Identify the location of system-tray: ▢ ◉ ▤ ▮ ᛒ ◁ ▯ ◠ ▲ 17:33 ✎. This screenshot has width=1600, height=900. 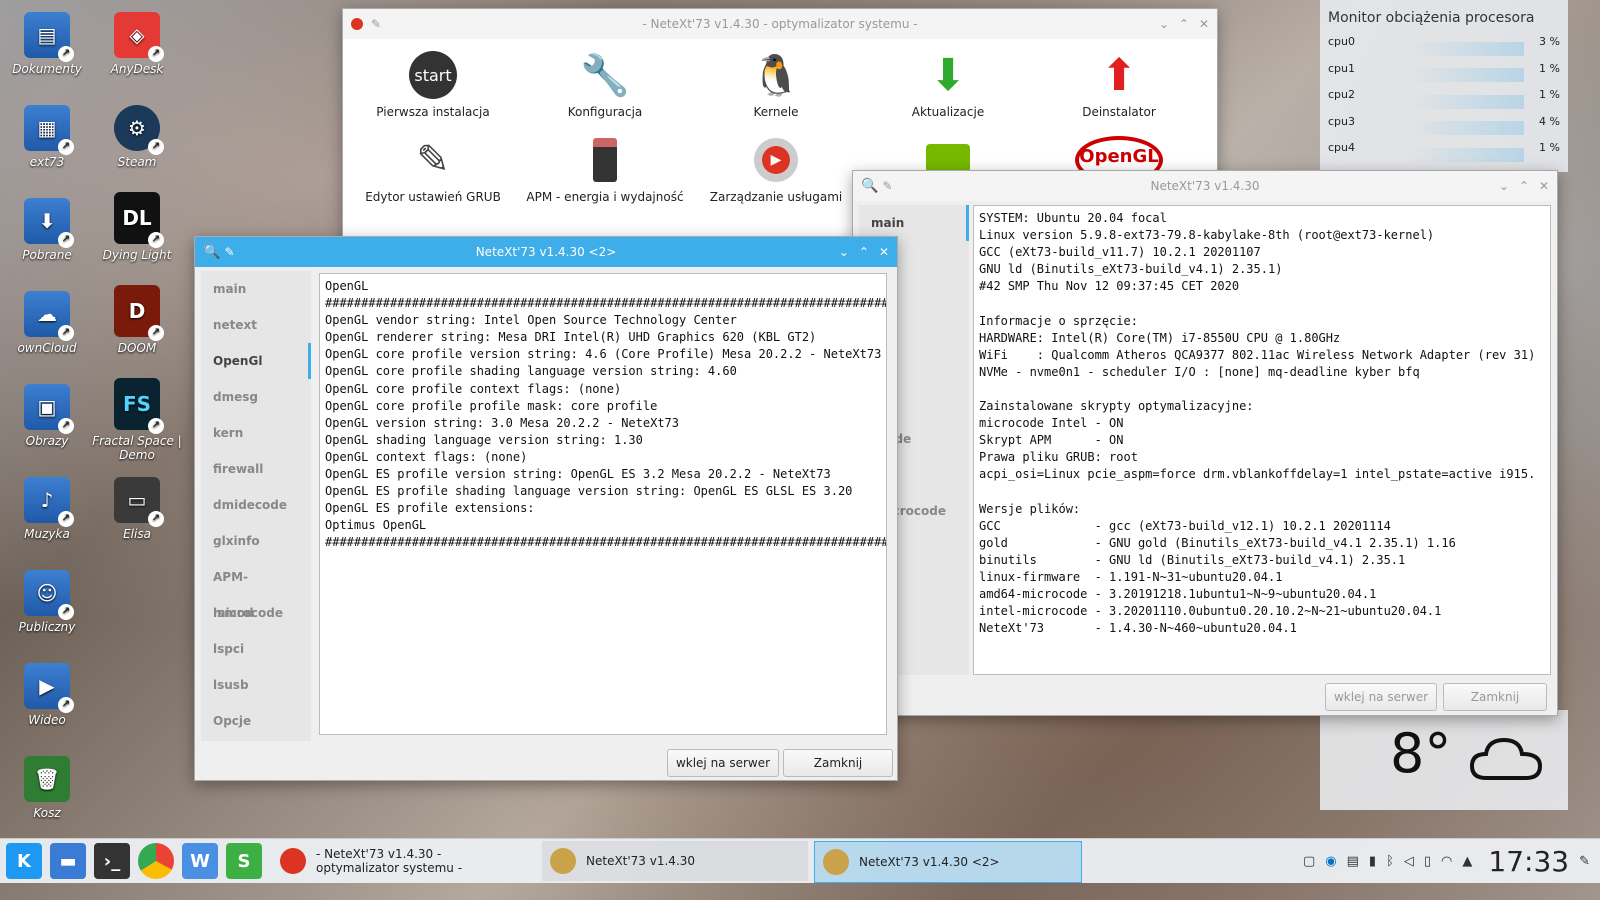
(1446, 861).